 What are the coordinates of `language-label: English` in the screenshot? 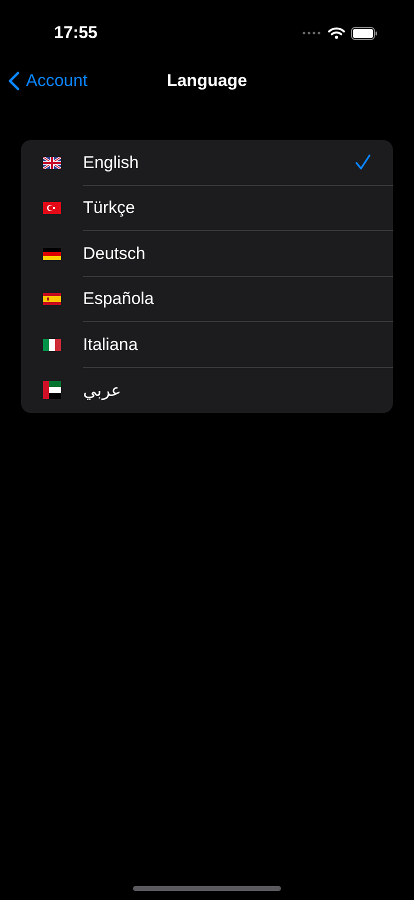 It's located at (111, 163).